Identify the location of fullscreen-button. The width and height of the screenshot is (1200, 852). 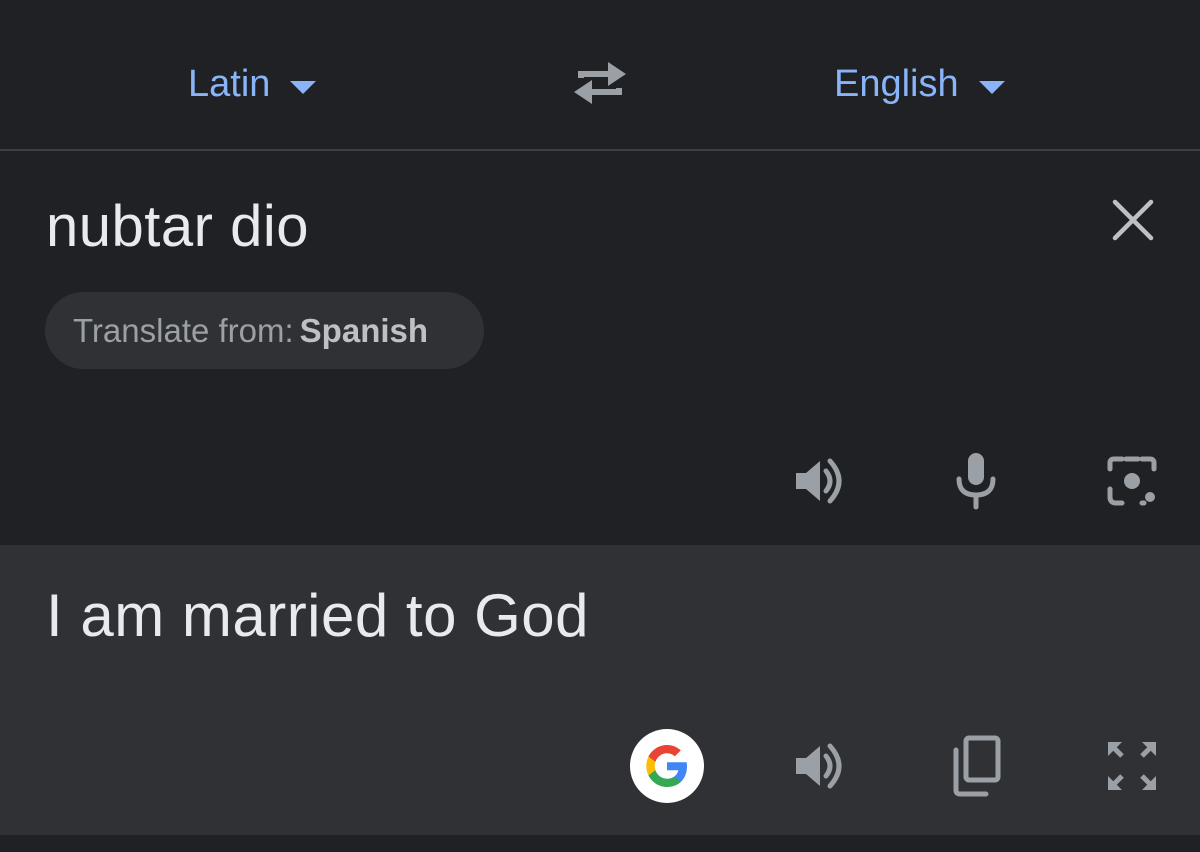
(1132, 766).